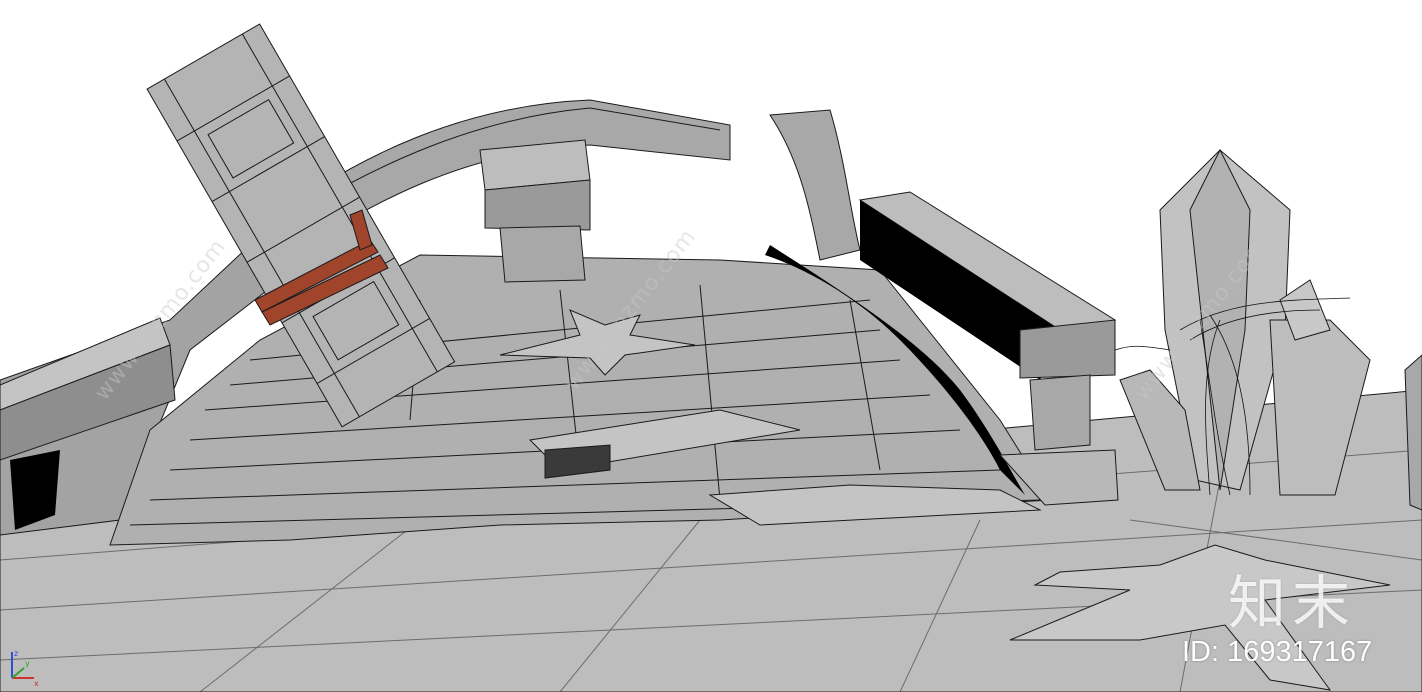 The height and width of the screenshot is (692, 1422). What do you see at coordinates (542, 254) in the screenshot?
I see `crate-legs` at bounding box center [542, 254].